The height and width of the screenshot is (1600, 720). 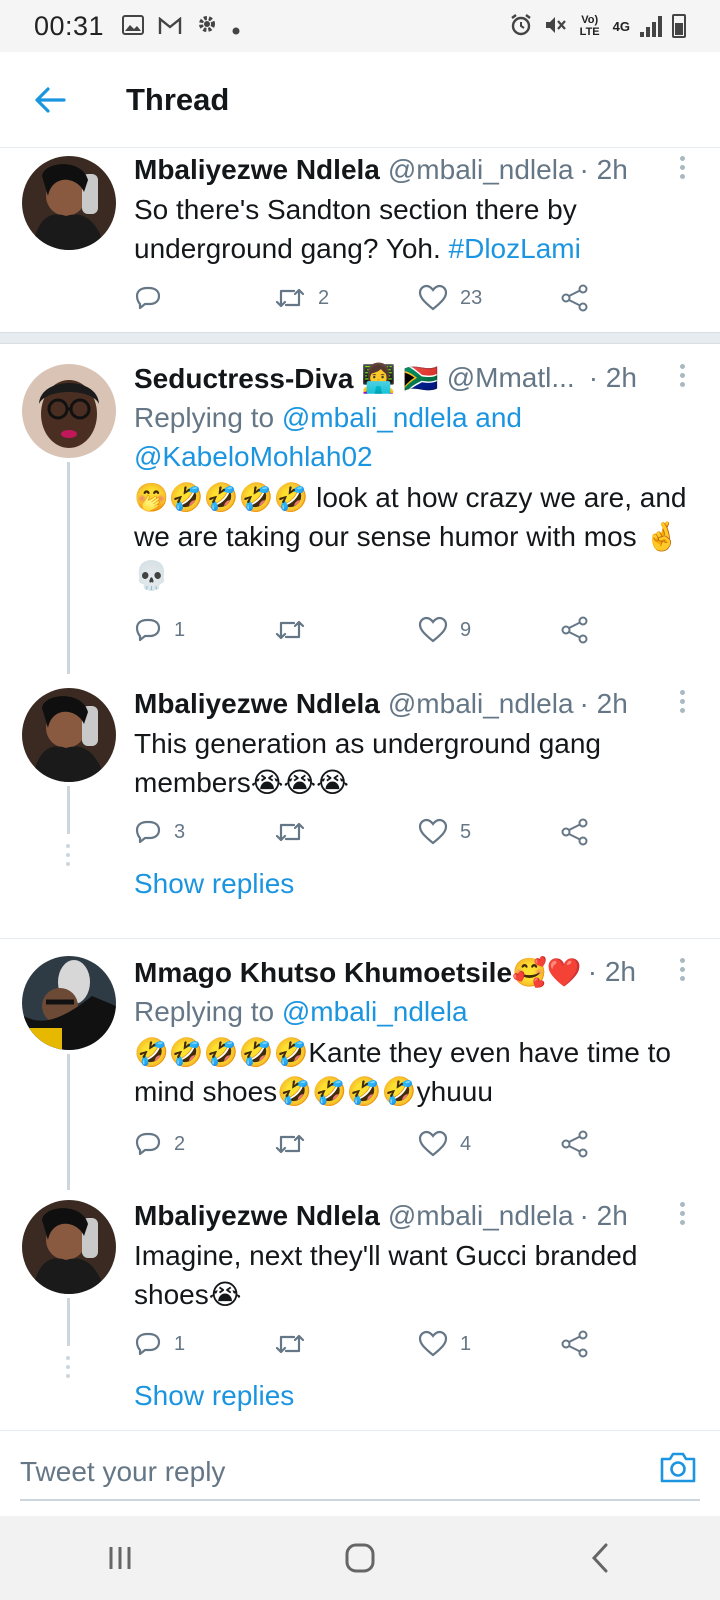 I want to click on like-button: 1, so click(x=444, y=1344).